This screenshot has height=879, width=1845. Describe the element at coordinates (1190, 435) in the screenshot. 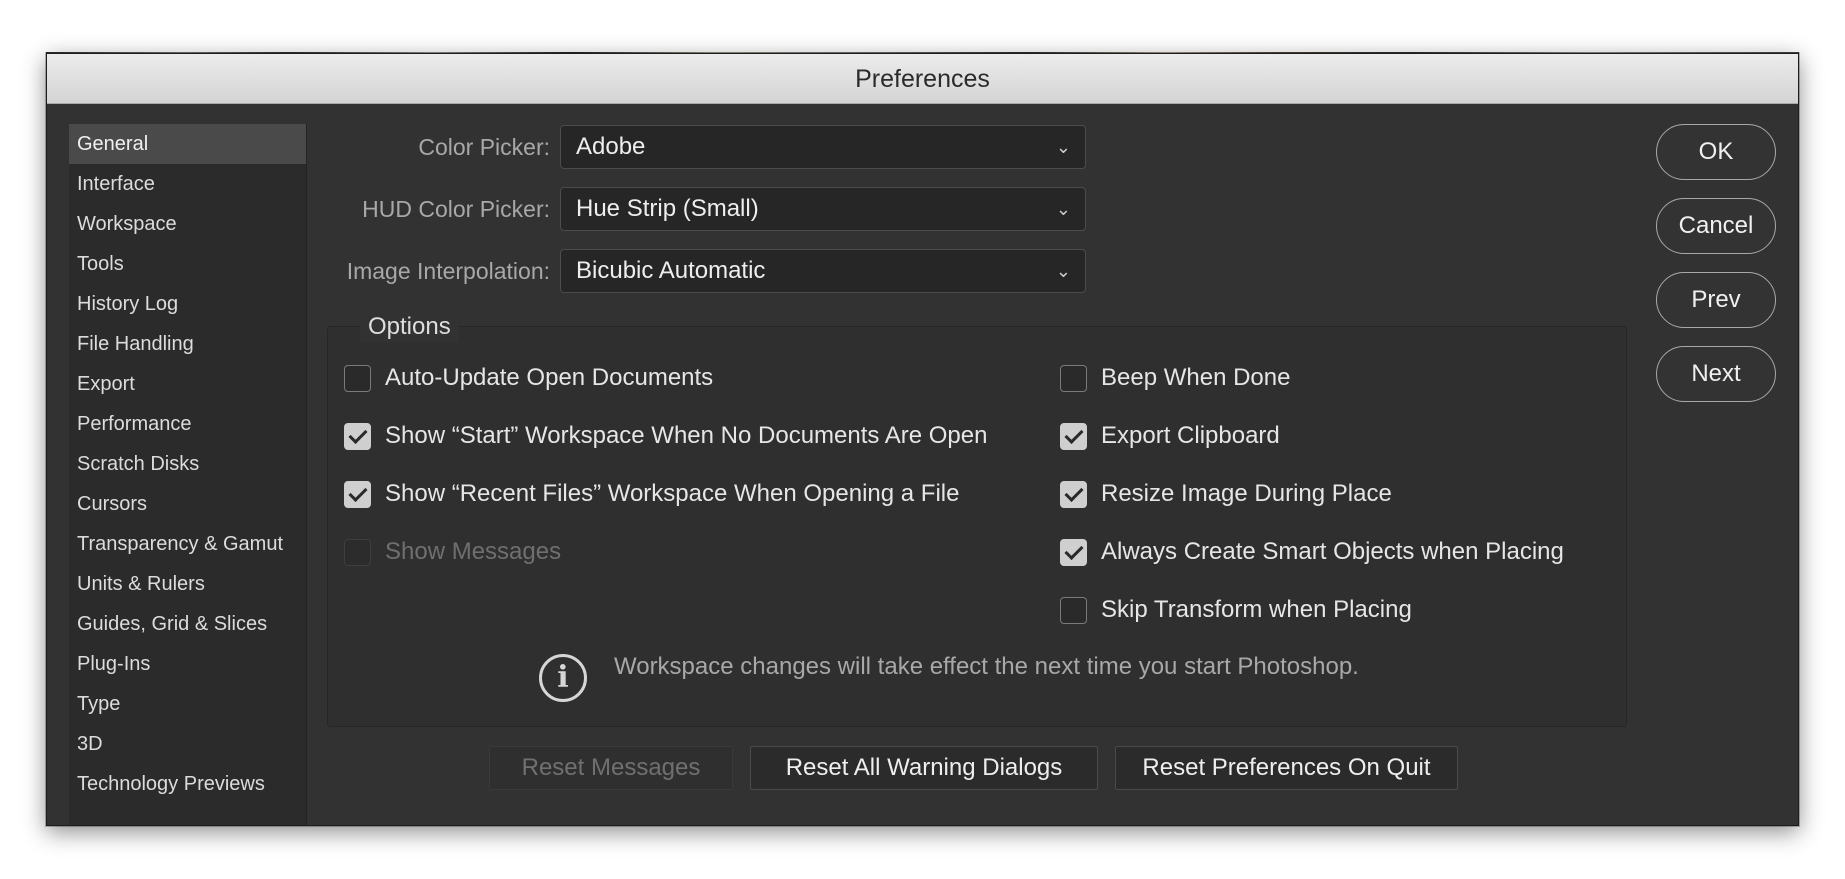

I see `checkbox-label: Export Clipboard` at that location.